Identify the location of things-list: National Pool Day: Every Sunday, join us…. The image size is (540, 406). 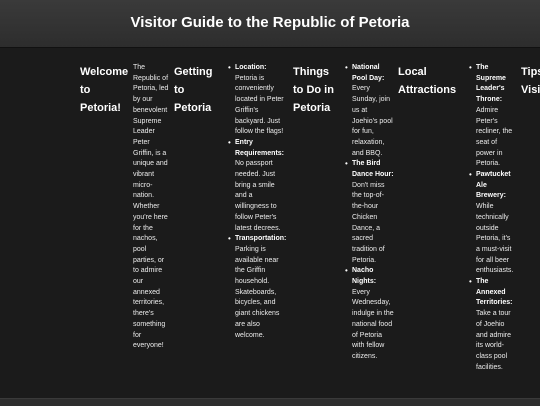
(369, 213).